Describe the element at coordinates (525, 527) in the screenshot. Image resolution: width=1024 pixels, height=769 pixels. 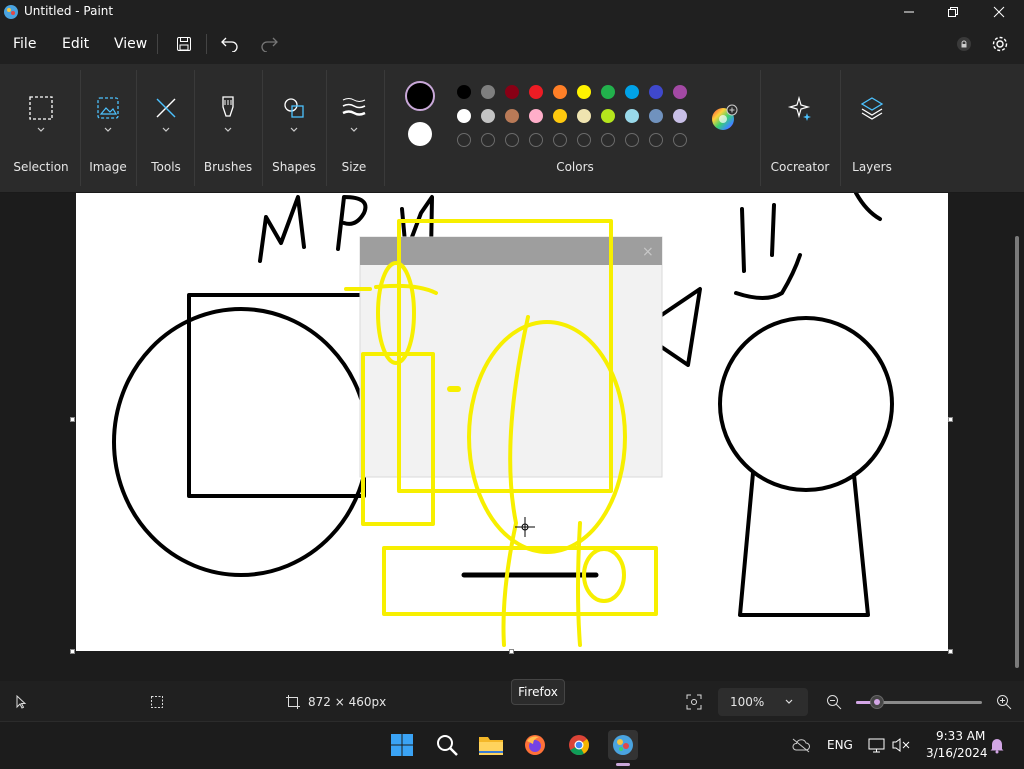
I see `crosshair-cursor` at that location.